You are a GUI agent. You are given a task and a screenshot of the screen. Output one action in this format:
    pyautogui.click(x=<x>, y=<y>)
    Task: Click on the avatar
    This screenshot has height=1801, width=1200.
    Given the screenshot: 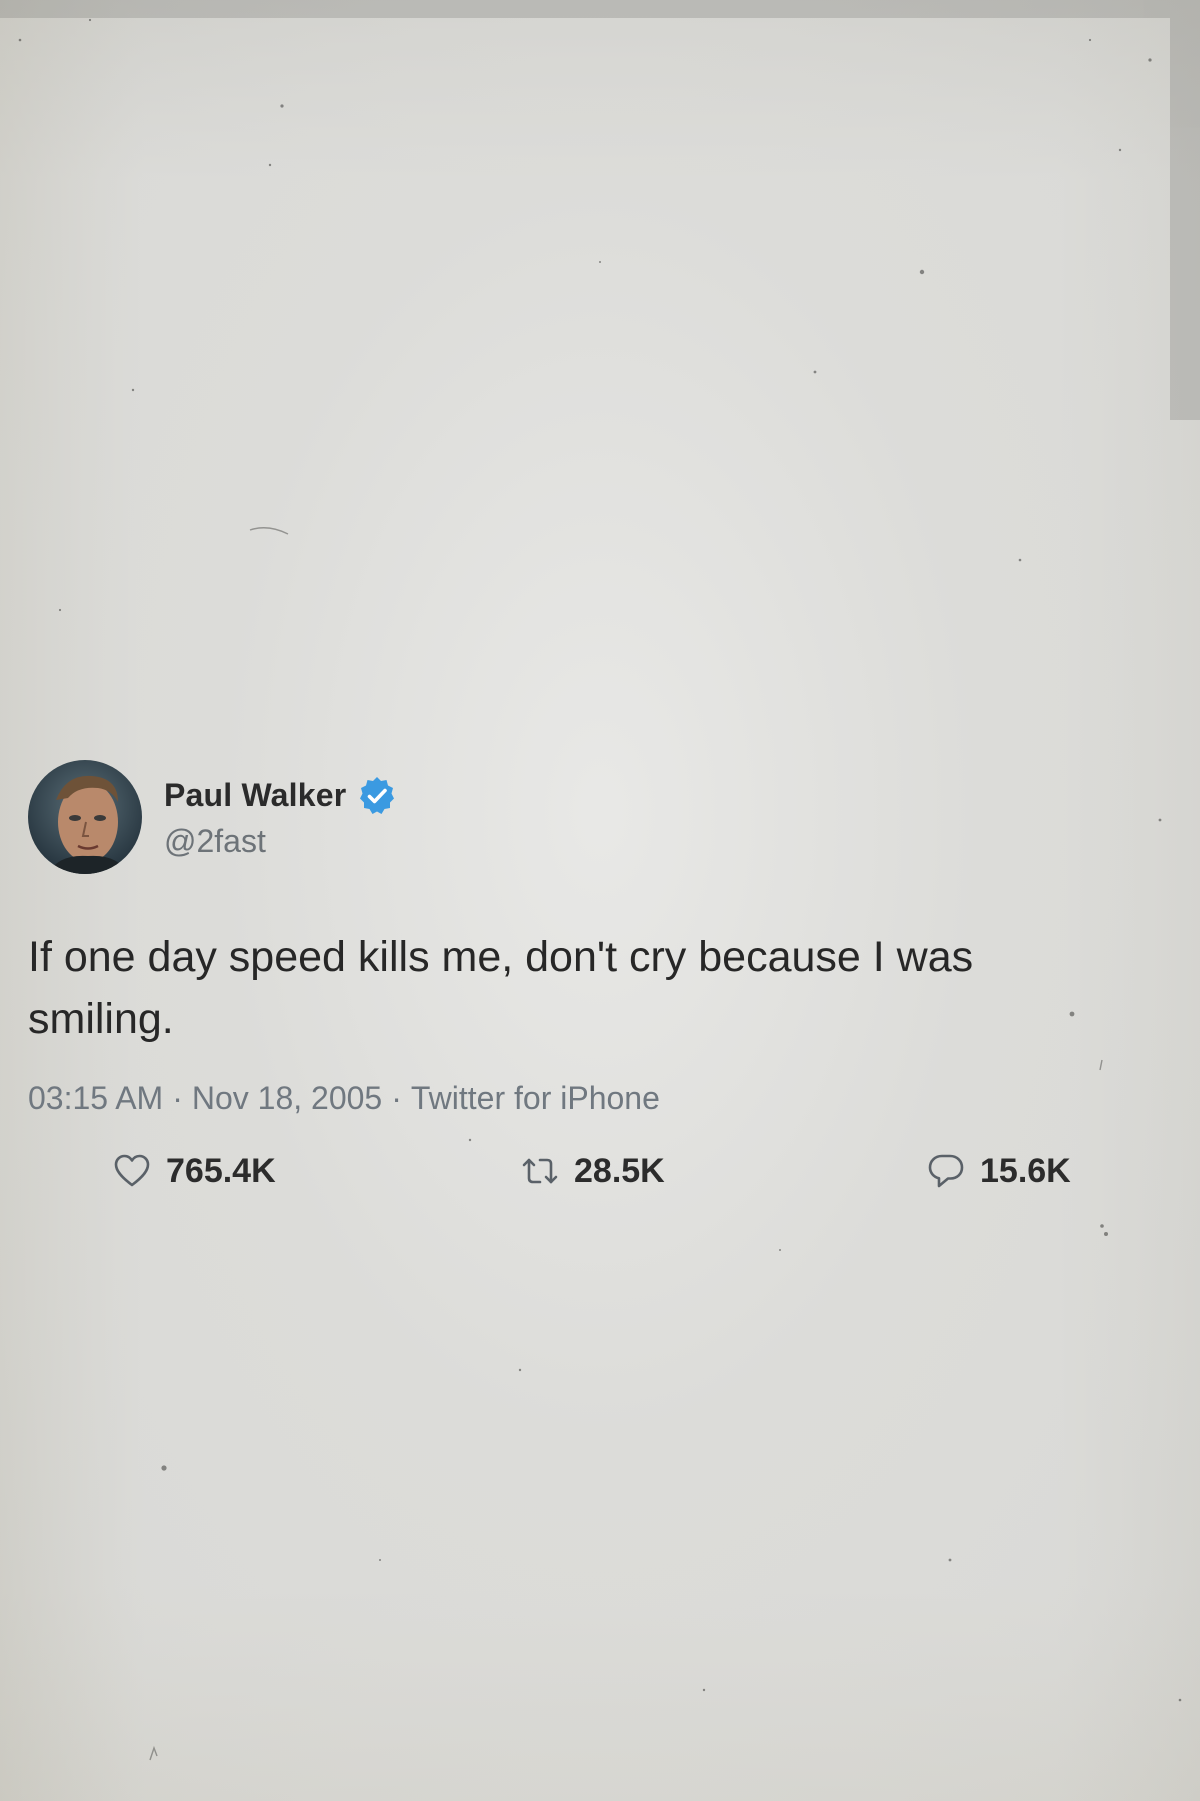 What is the action you would take?
    pyautogui.click(x=85, y=817)
    